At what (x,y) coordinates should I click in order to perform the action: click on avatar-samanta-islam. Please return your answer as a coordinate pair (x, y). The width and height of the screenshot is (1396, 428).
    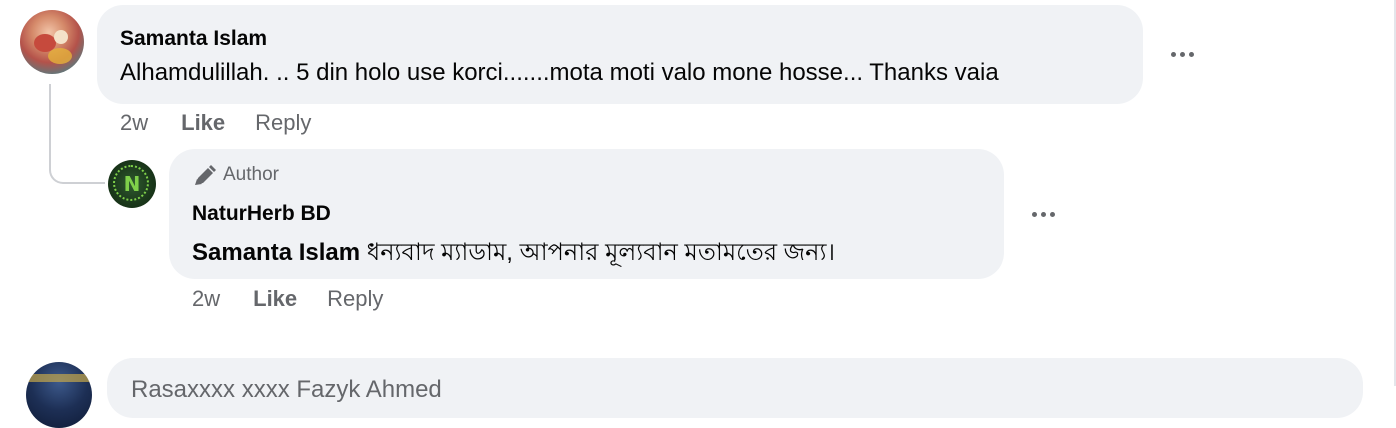
    Looking at the image, I should click on (52, 42).